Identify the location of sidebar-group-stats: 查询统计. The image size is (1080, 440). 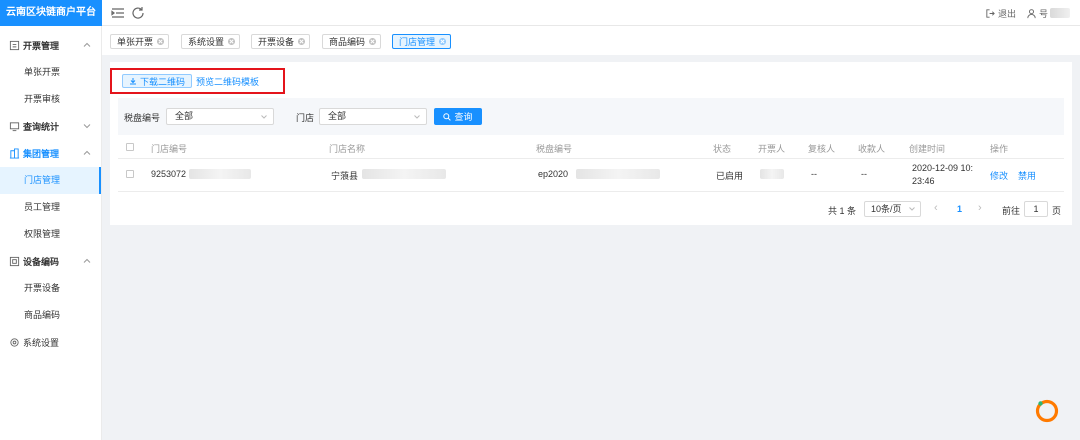
(50, 126).